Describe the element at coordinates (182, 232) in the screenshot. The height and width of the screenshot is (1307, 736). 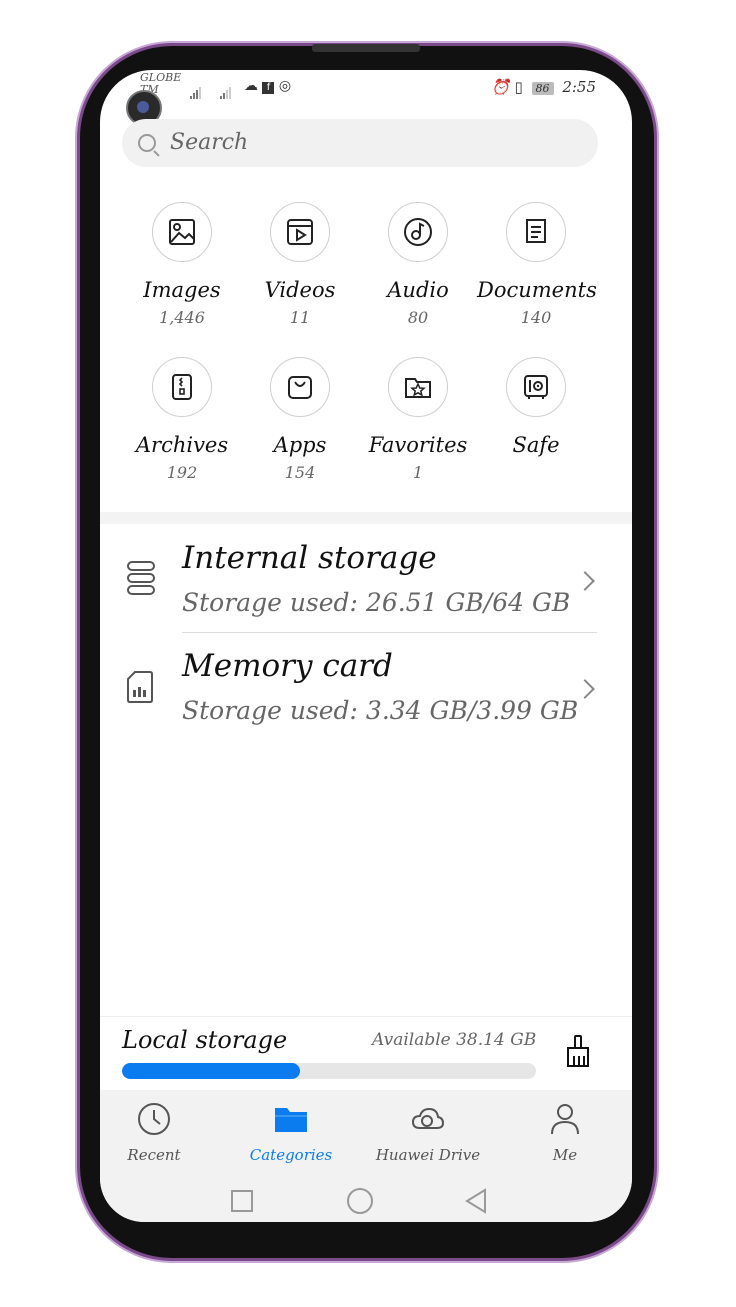
I see `image-icon` at that location.